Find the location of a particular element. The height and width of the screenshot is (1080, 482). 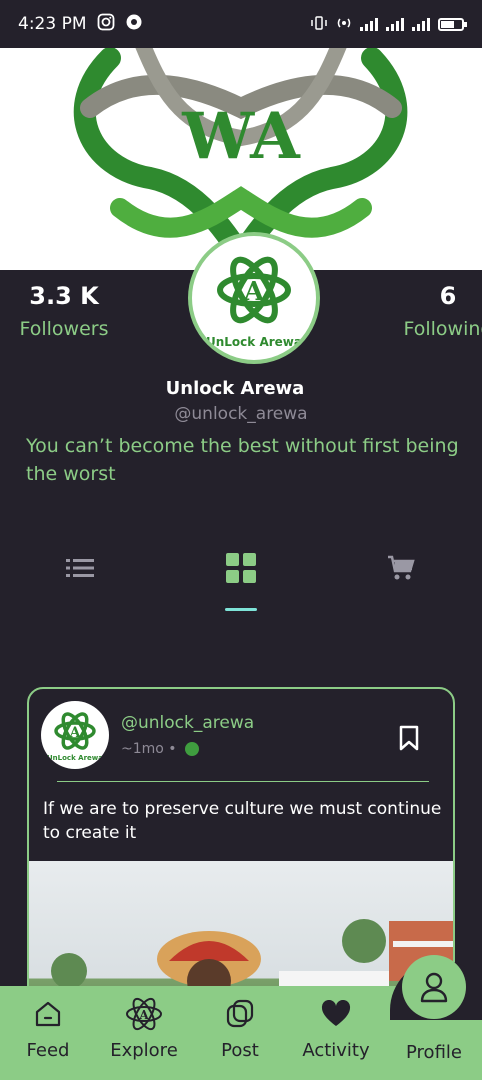

nav-activity: Activity is located at coordinates (336, 1027).